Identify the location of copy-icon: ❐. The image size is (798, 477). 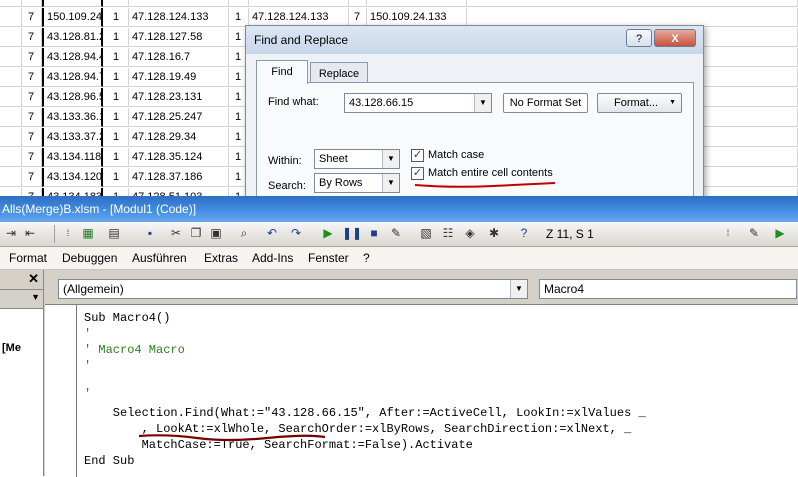
(196, 233).